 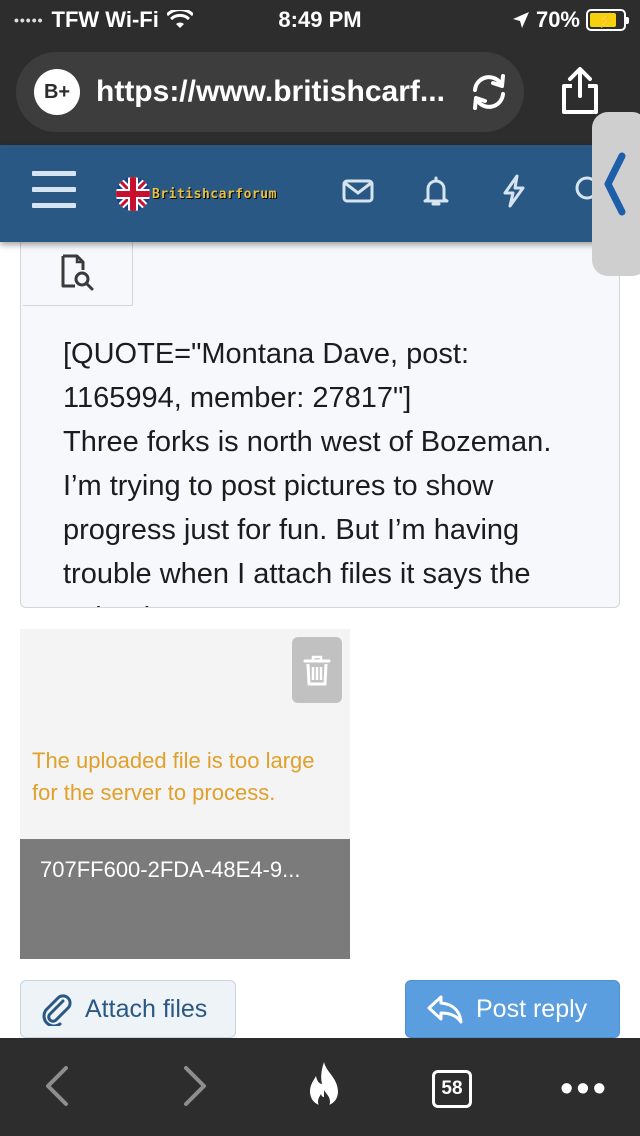 I want to click on preview-icon, so click(x=77, y=272).